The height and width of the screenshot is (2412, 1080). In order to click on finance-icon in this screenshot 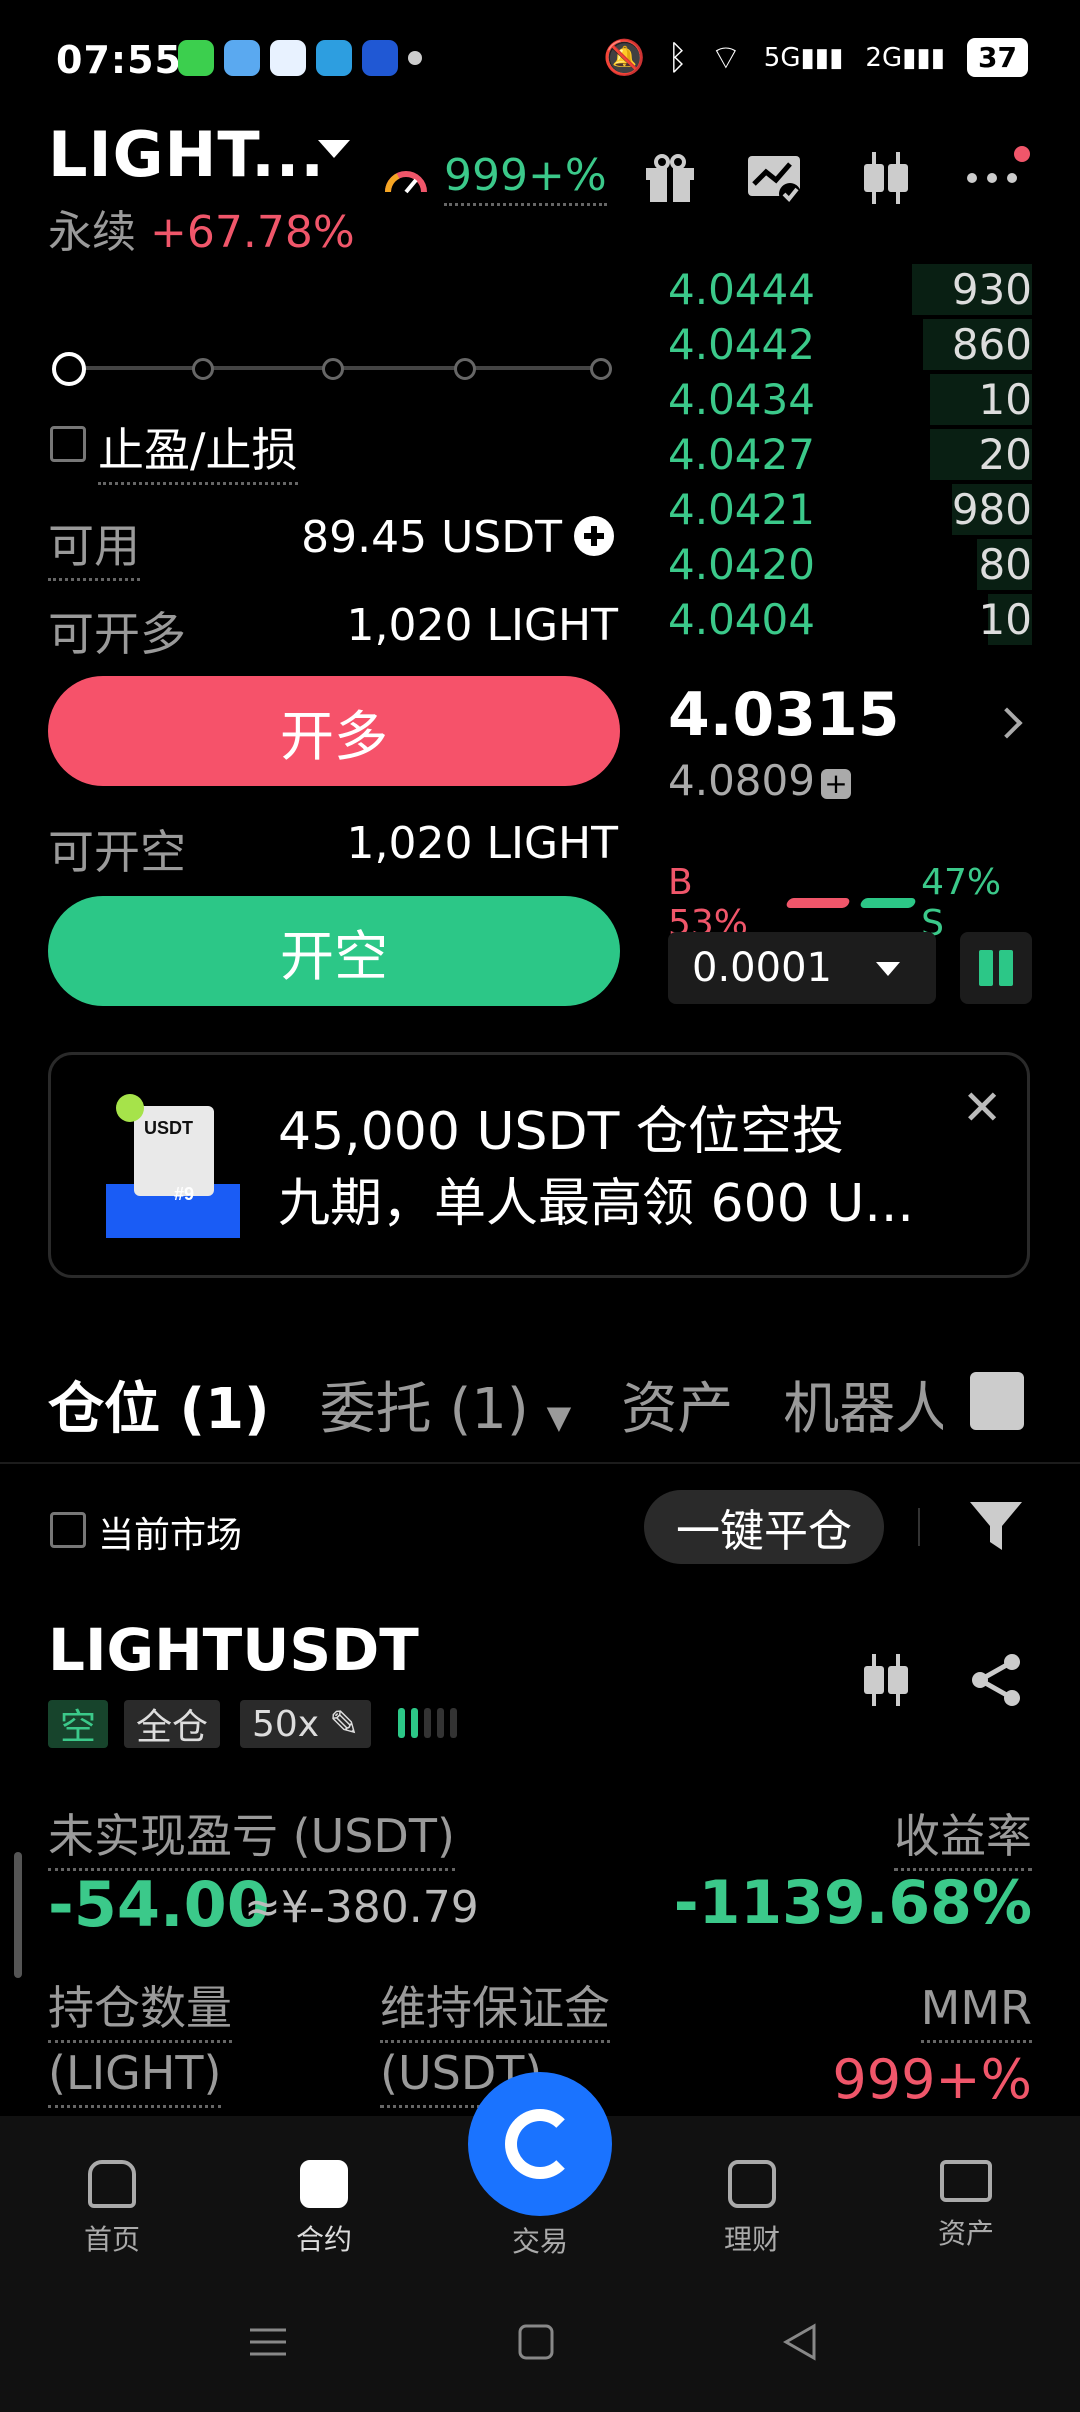, I will do `click(752, 2184)`.